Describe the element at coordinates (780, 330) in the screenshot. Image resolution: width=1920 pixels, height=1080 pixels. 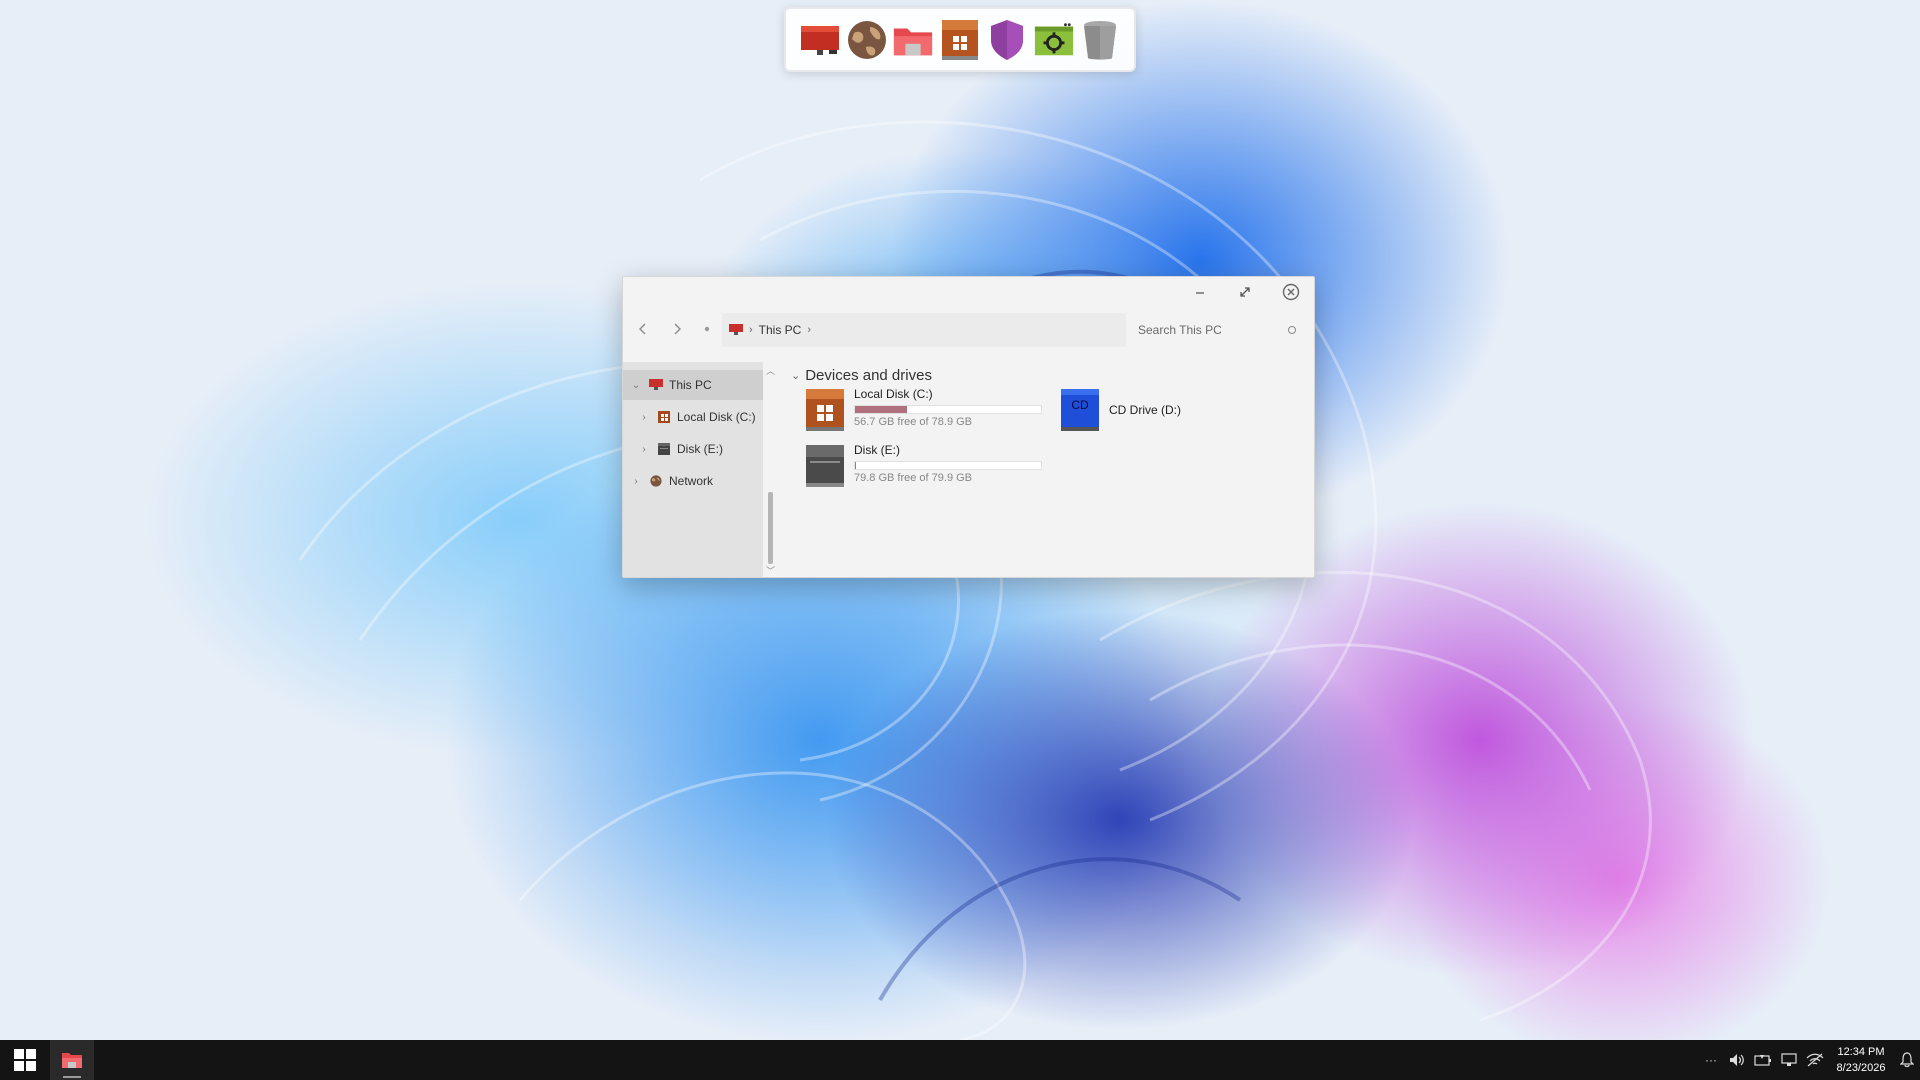
I see `breadcrumb-this-pc: This PC` at that location.